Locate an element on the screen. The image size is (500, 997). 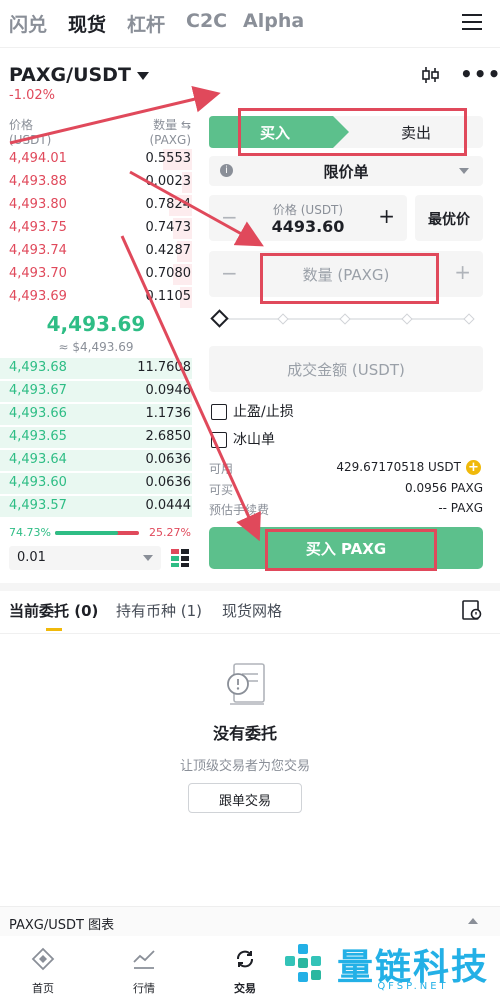
caret-down-icon is located at coordinates (142, 75).